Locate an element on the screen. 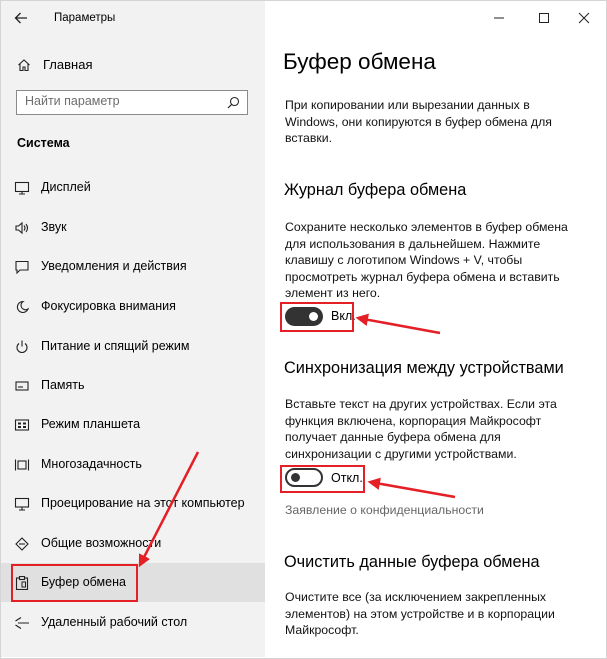  minimize-icon is located at coordinates (499, 18).